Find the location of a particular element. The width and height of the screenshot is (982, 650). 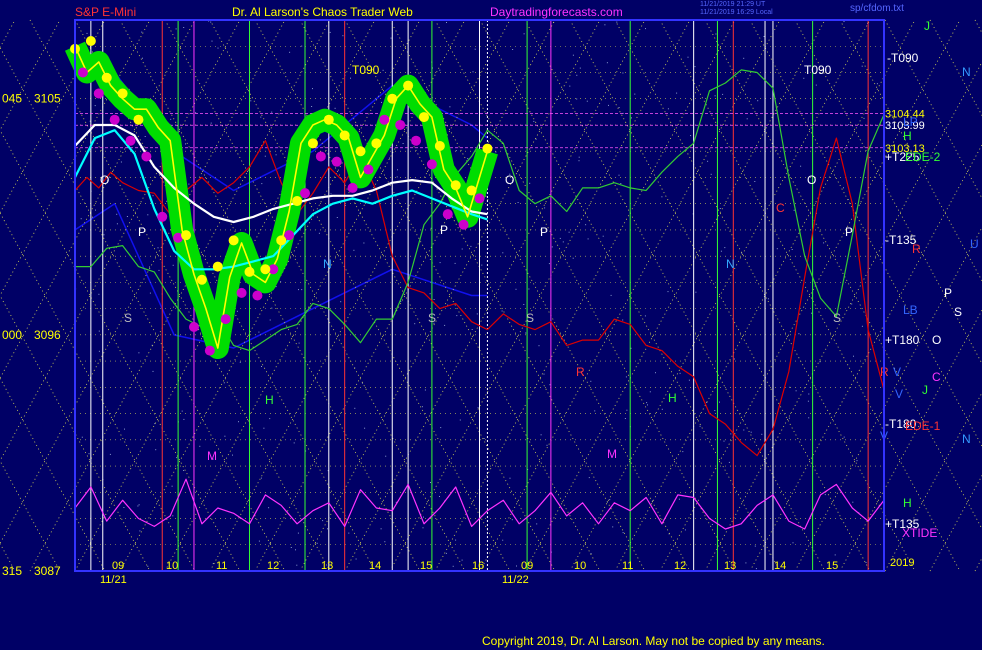

site-url: Daytradingforecasts.com is located at coordinates (556, 12).